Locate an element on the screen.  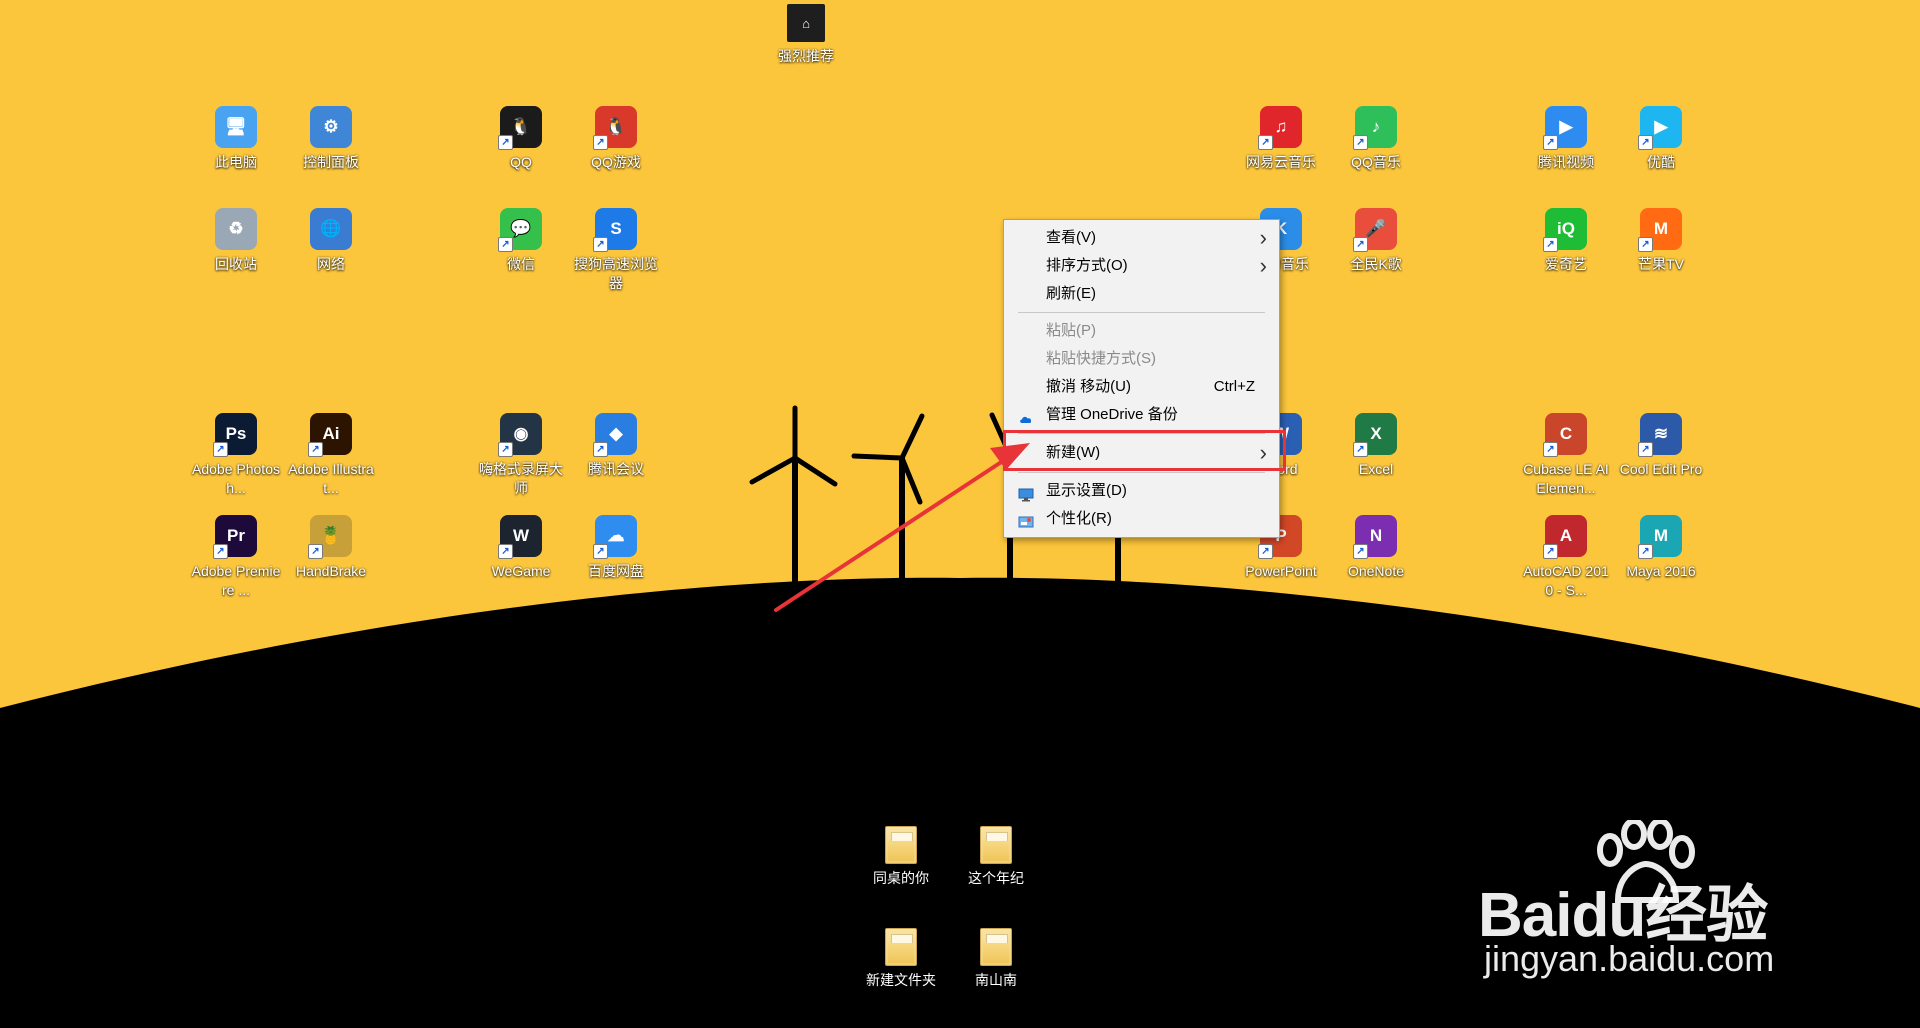
desktop-icon-qq: 🐧 ↗ QQ is located at coordinates (521, 139).